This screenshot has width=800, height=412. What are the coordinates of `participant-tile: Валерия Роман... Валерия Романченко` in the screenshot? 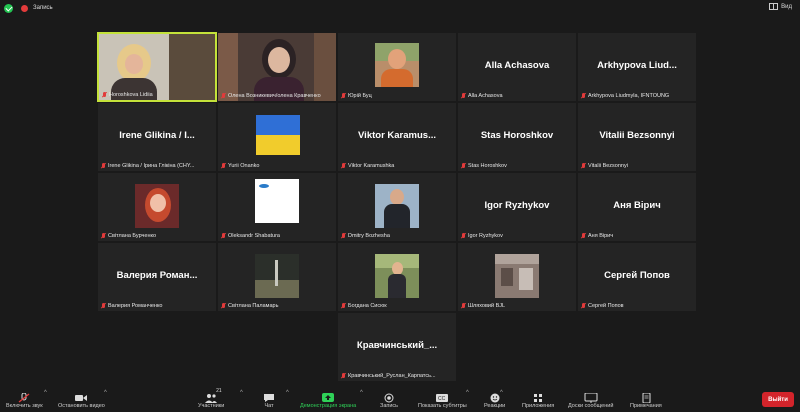 It's located at (157, 277).